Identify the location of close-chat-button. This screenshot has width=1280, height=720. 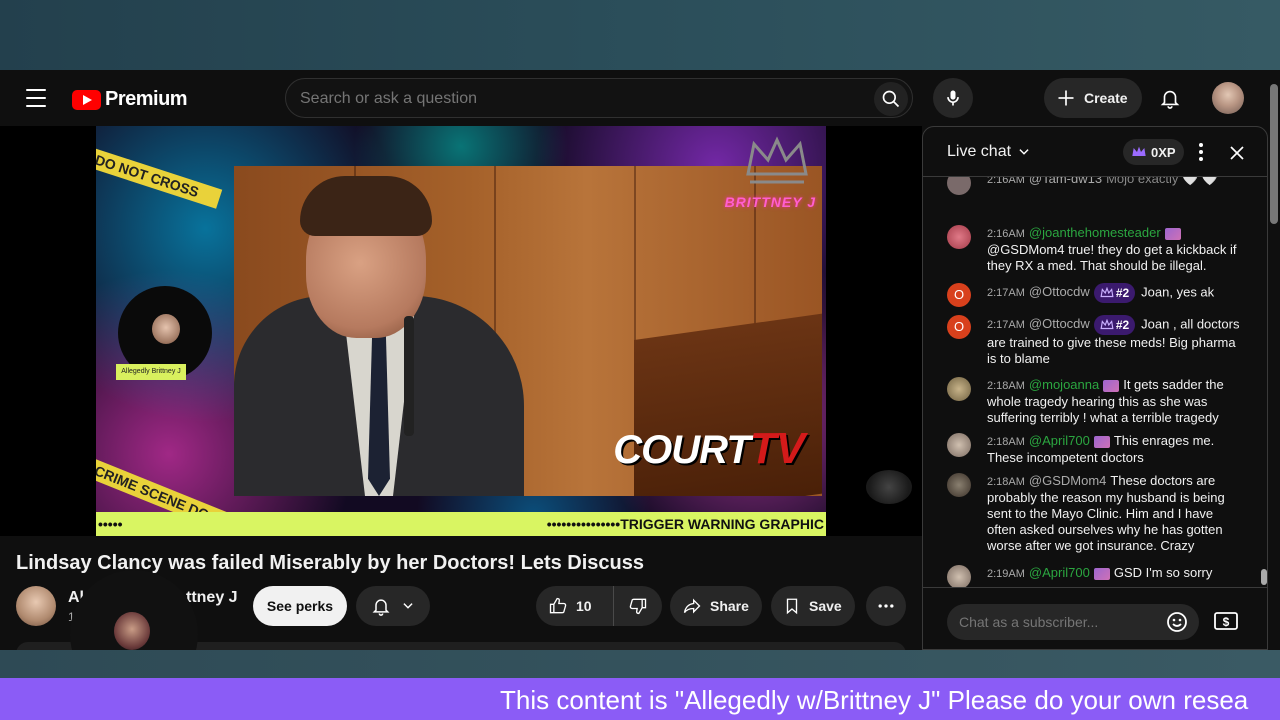
(1237, 153).